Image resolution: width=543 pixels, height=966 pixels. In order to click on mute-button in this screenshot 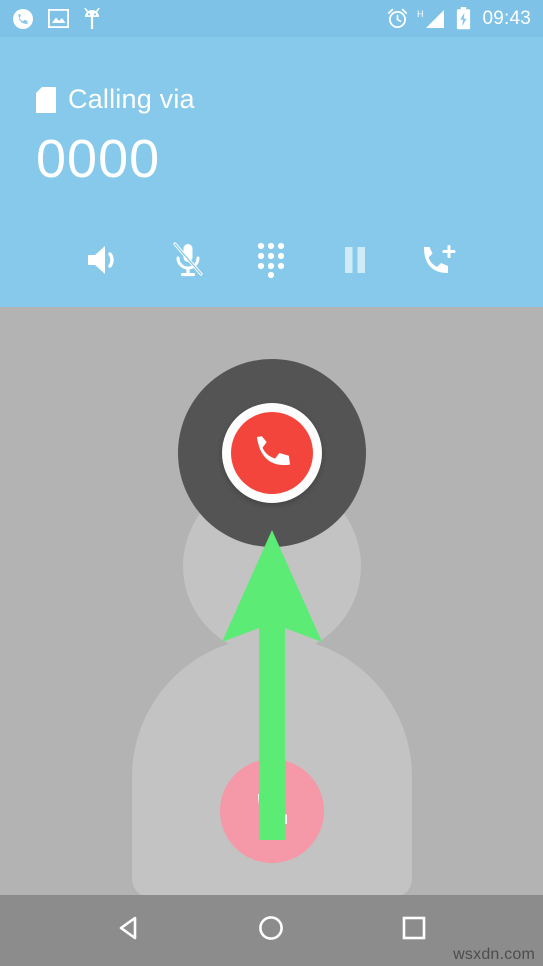, I will do `click(188, 262)`.